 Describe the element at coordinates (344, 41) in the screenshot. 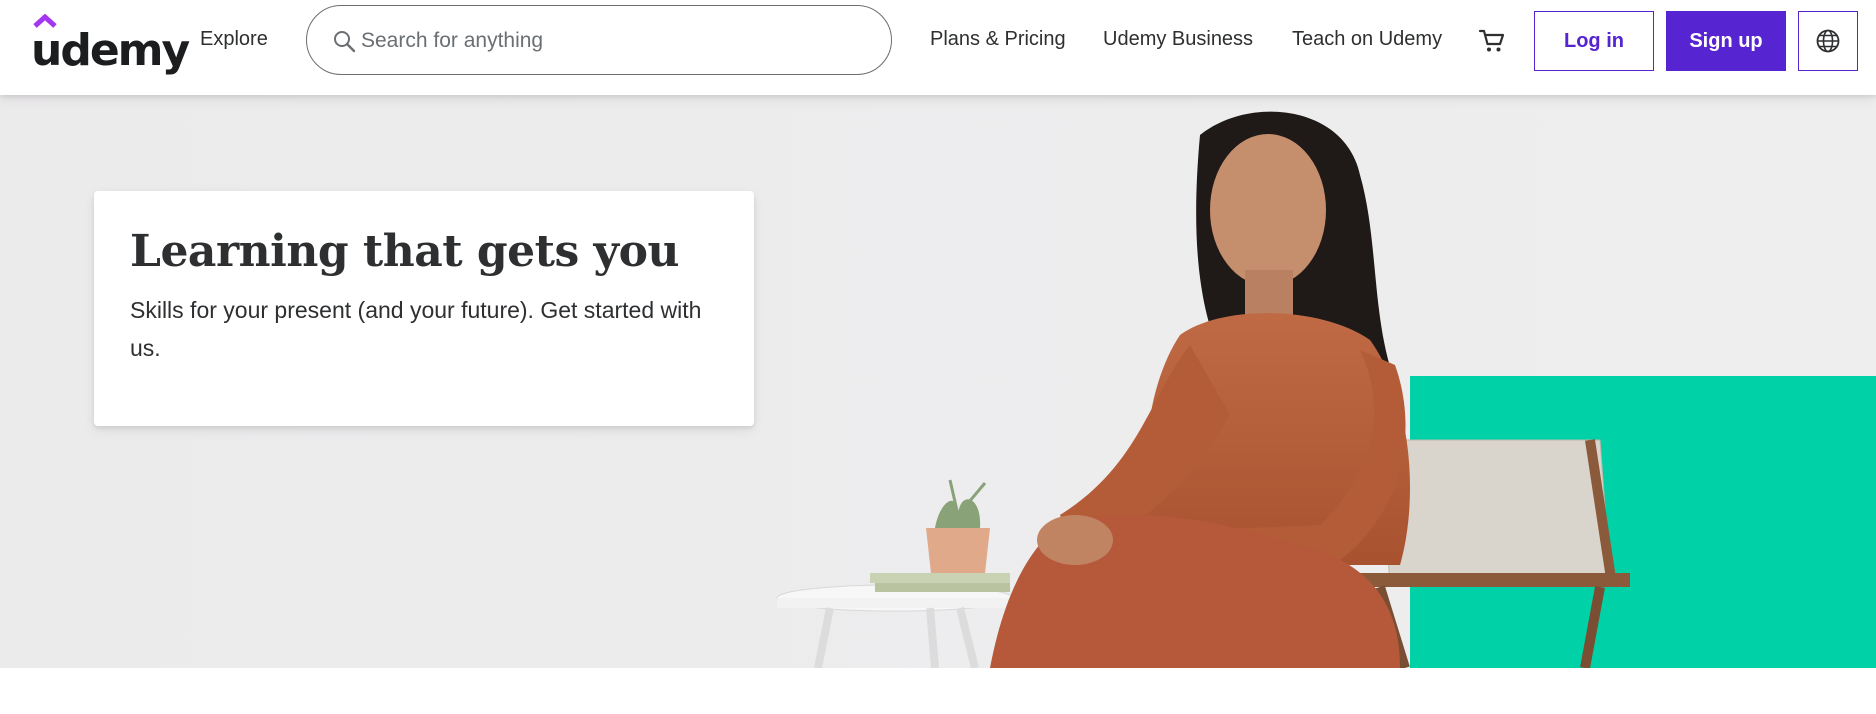

I see `search-icon` at that location.